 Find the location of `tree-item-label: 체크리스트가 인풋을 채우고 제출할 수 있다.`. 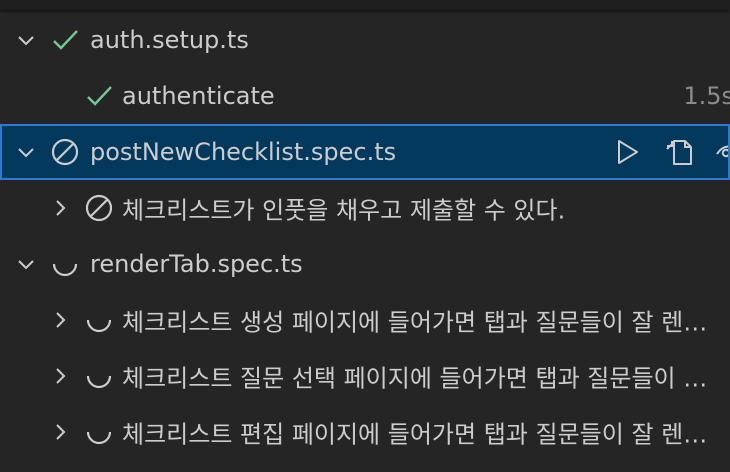

tree-item-label: 체크리스트가 인풋을 채우고 제출할 수 있다. is located at coordinates (344, 210).